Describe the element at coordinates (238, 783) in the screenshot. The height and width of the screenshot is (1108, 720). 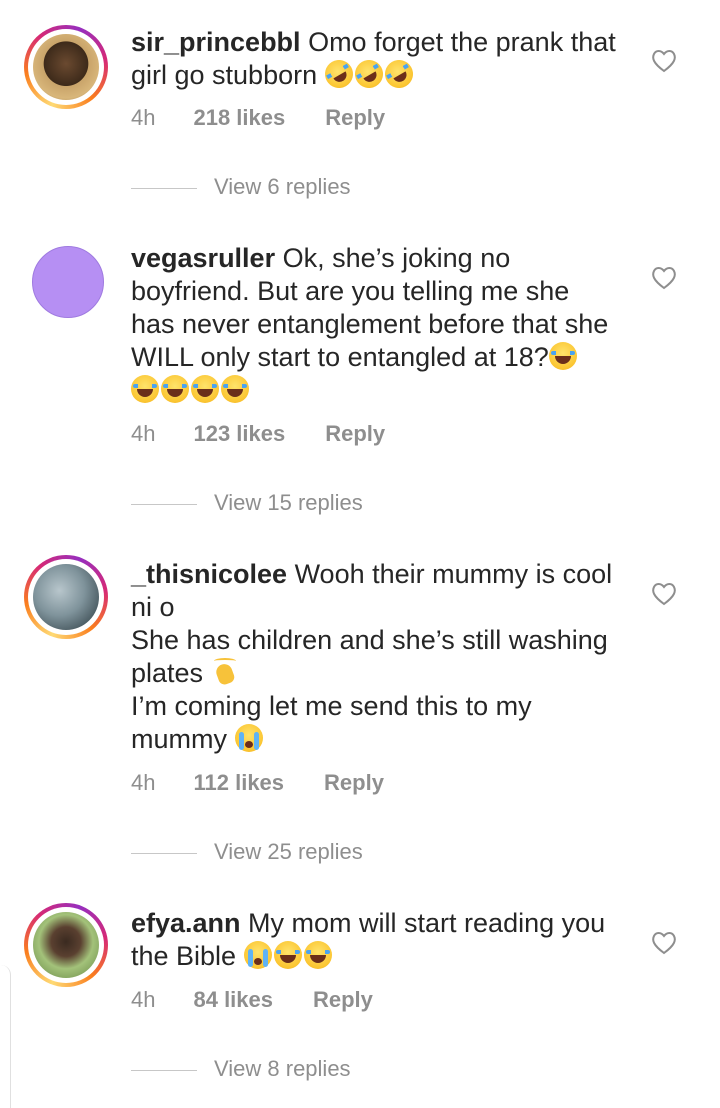
I see `comment-likes: 112 likes` at that location.